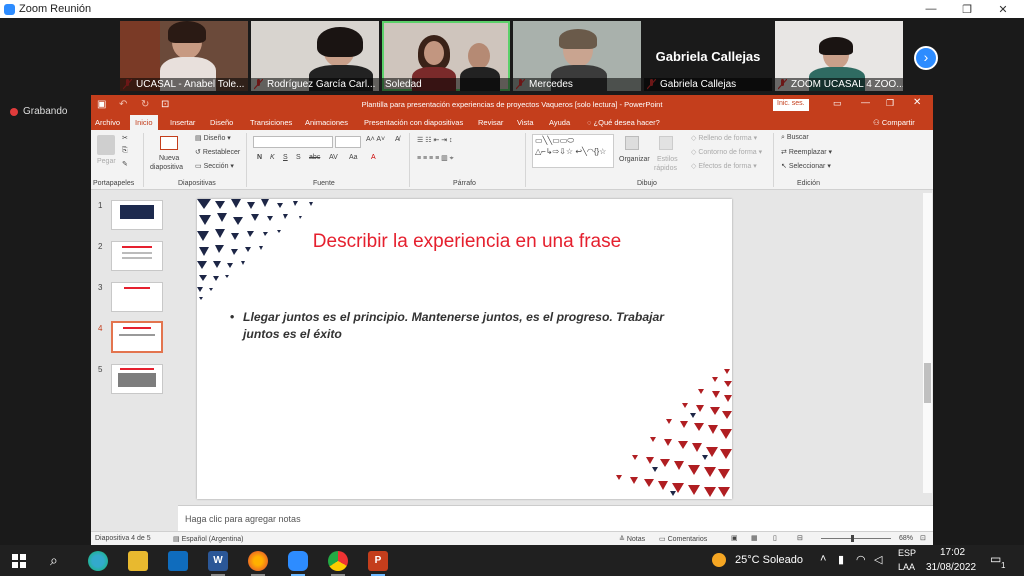  Describe the element at coordinates (769, 560) in the screenshot. I see `weather-text: 25°C Soleado` at that location.